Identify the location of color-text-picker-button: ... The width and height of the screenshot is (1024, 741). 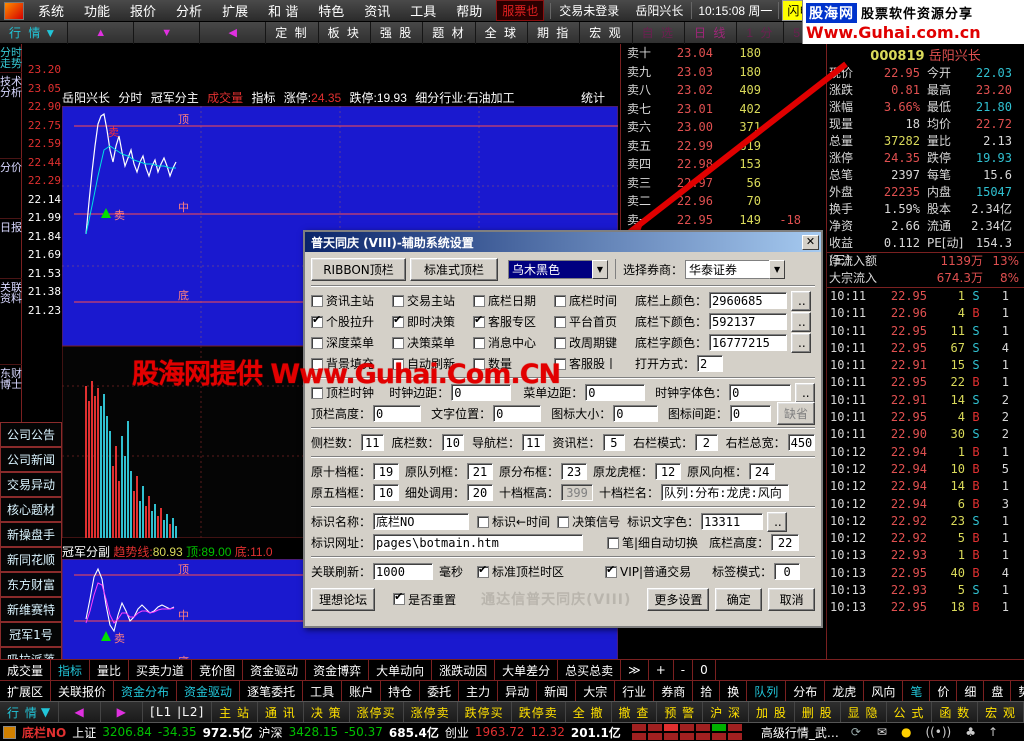
(801, 342).